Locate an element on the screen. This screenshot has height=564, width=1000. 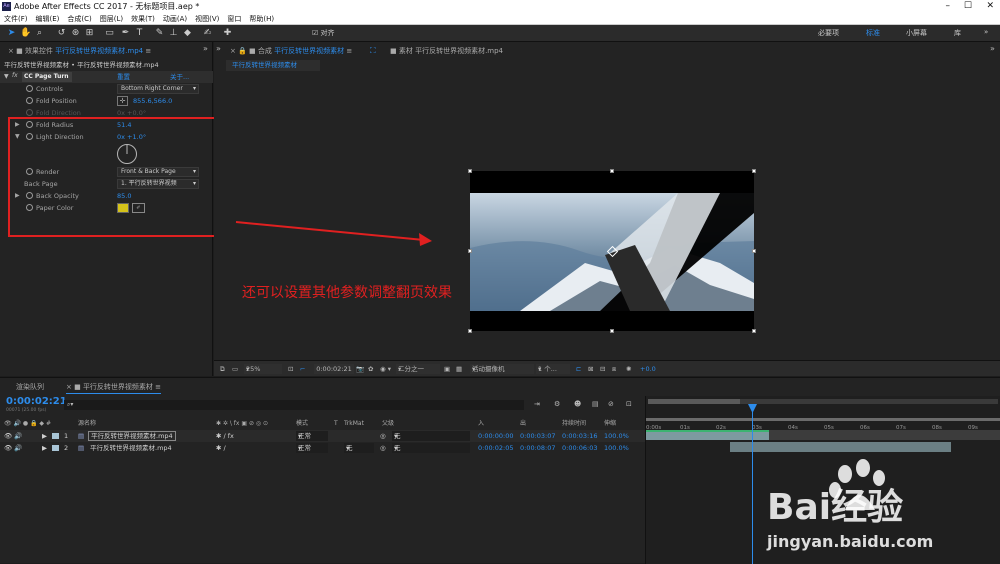
composition-tab: × 🔒 ■ 合成 平行反转世界视频素材 ≡ is located at coordinates (291, 51).